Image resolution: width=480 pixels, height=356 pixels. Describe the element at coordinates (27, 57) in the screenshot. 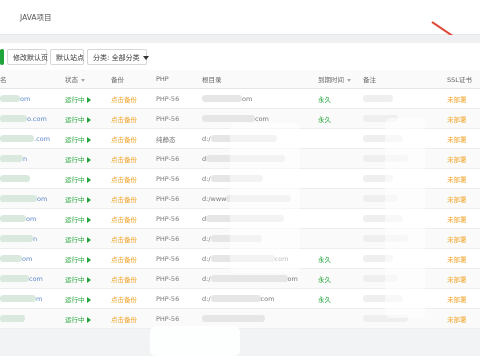

I see `default-page-button: 修改默认页` at that location.